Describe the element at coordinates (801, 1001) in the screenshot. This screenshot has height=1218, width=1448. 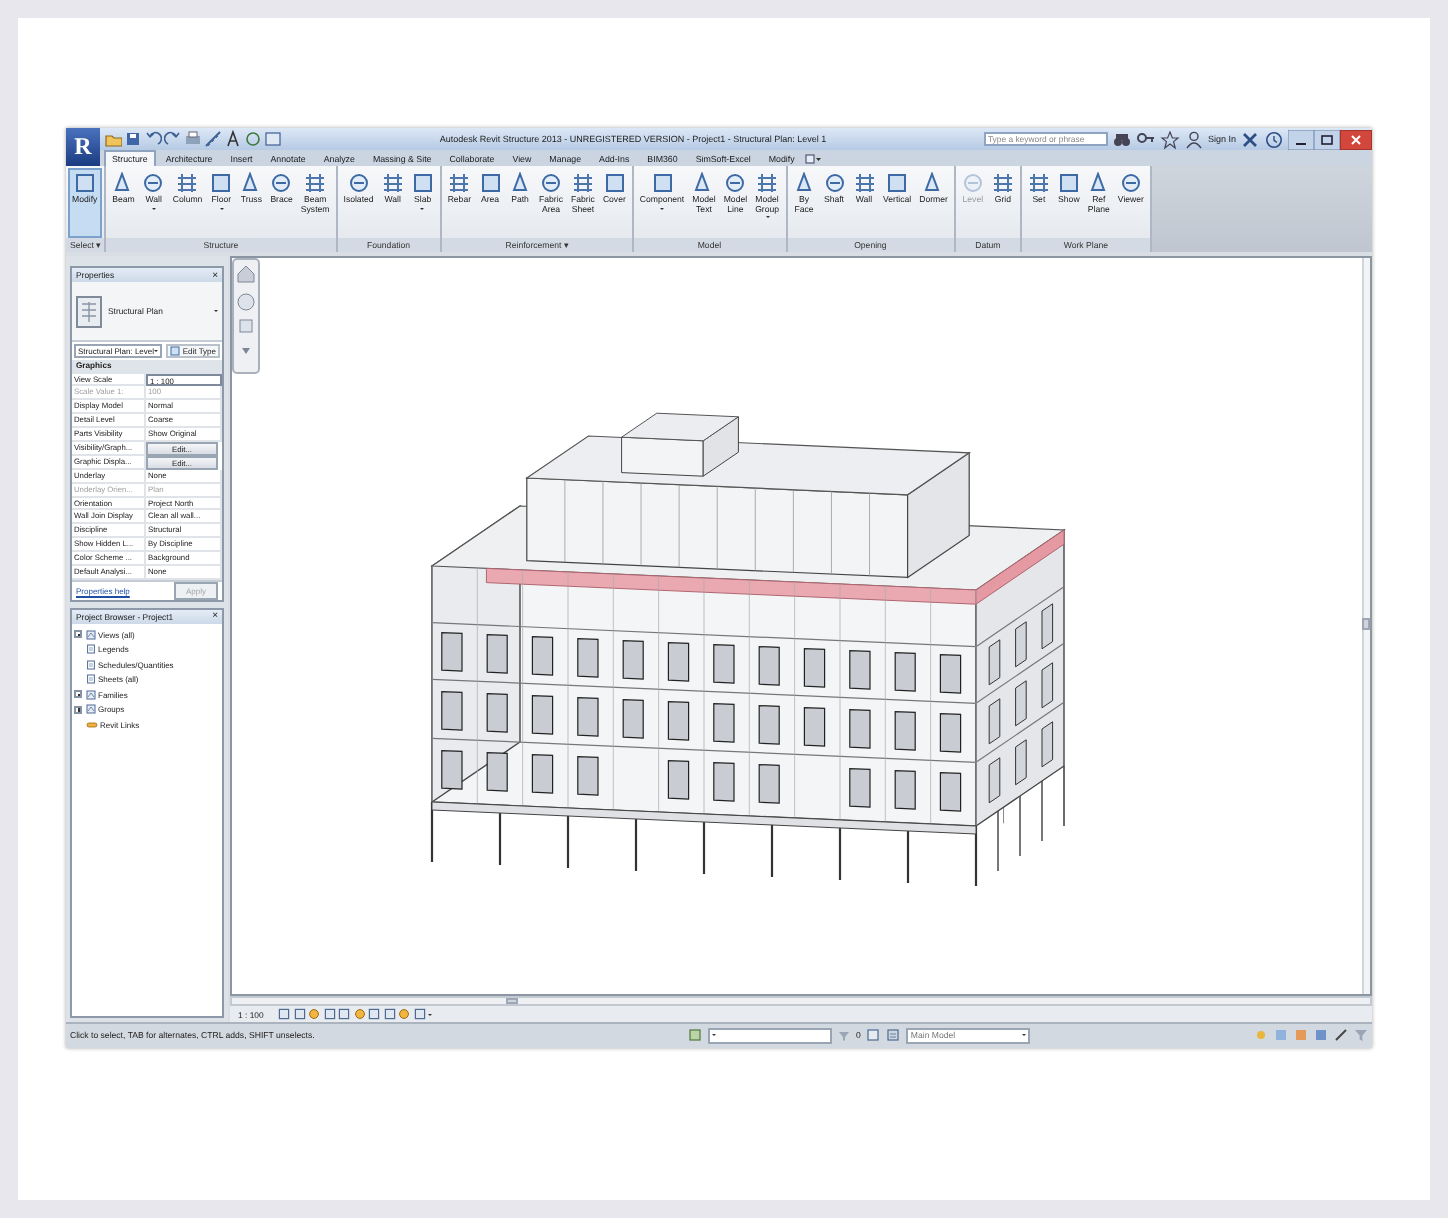
I see `horizontal-scrollbar` at that location.